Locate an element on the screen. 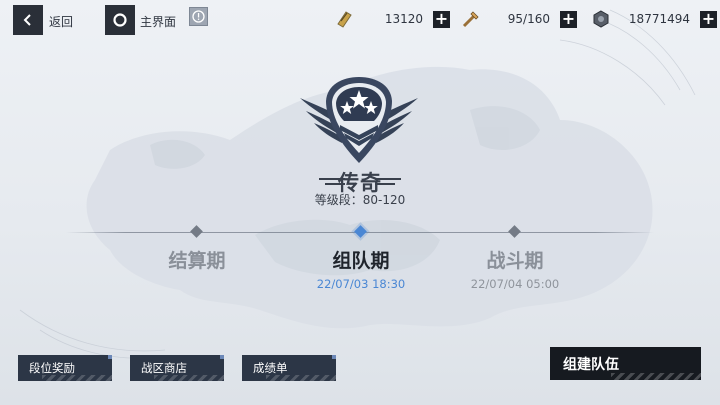  phase-battle-date: 22/07/04 05:00 is located at coordinates (515, 284).